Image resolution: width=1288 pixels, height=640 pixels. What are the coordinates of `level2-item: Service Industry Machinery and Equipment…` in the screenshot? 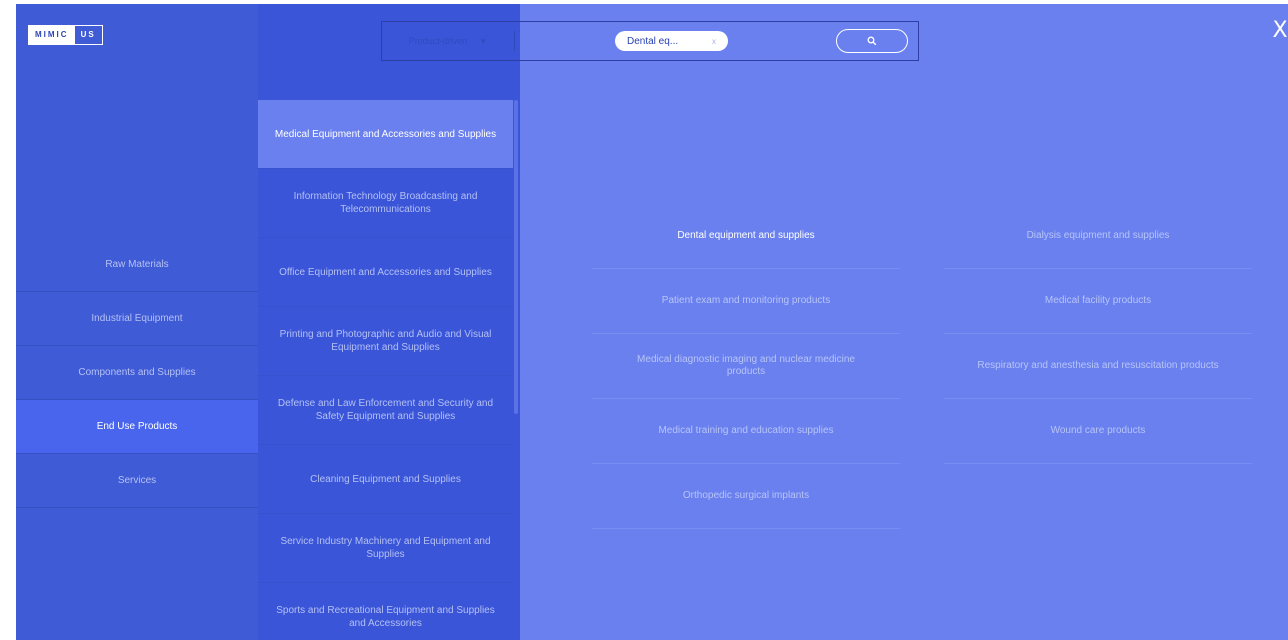 It's located at (385, 548).